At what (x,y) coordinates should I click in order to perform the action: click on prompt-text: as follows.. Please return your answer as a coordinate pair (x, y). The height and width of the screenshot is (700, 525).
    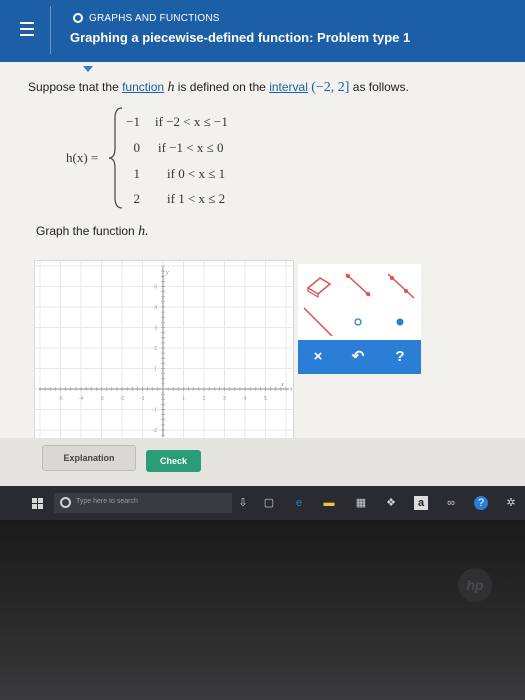
    Looking at the image, I should click on (379, 87).